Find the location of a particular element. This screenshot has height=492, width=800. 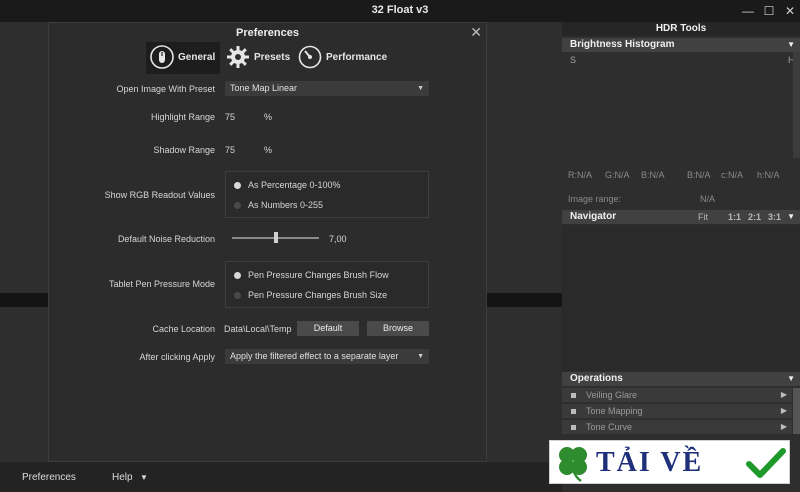

watermark-text: TẢI VỀ is located at coordinates (650, 462).